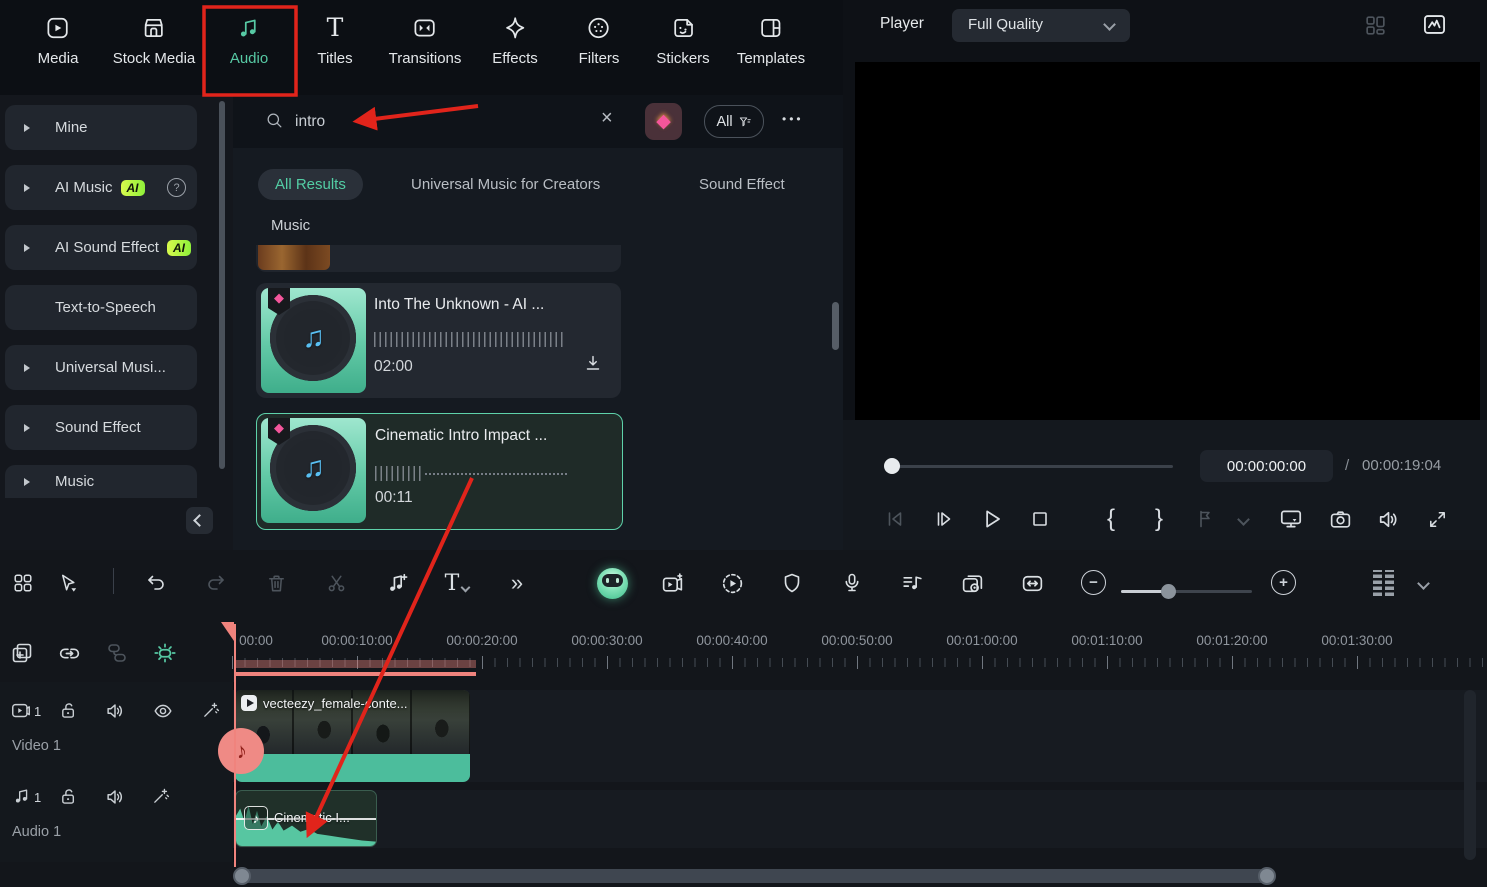 The height and width of the screenshot is (887, 1487). Describe the element at coordinates (835, 326) in the screenshot. I see `results-scrollbar` at that location.